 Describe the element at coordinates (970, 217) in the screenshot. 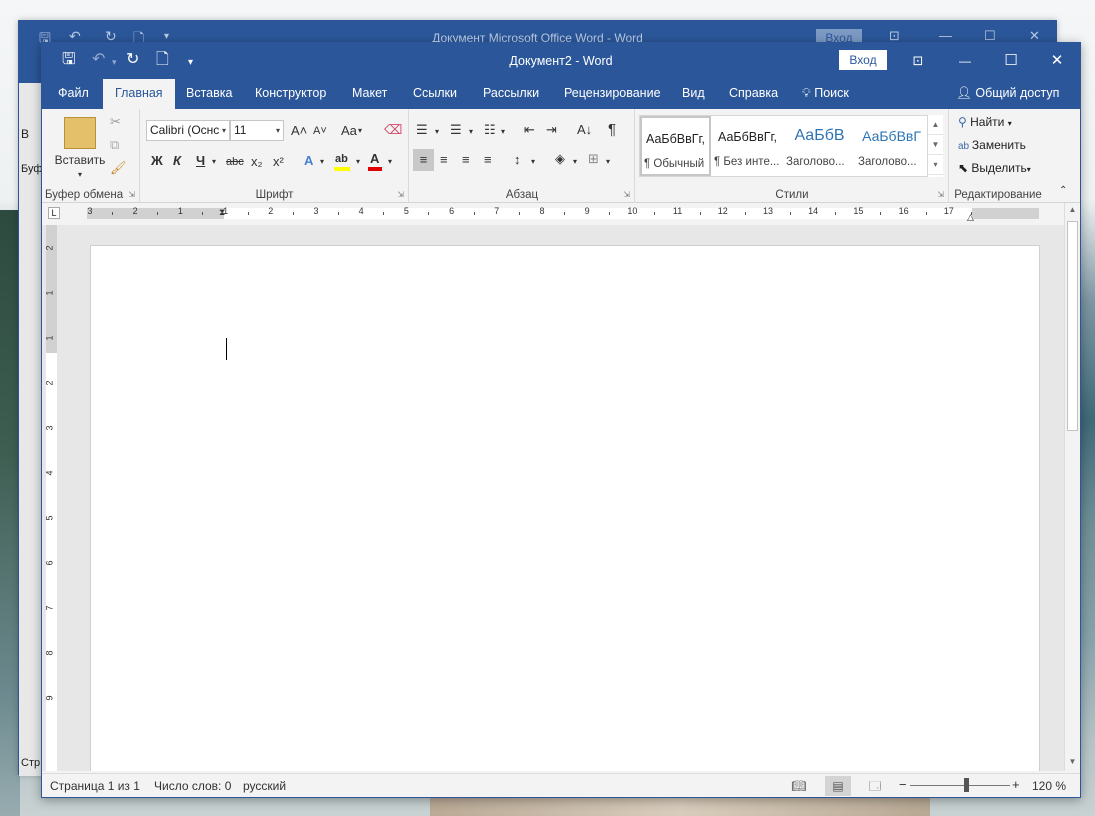

I see `right-indent-marker-icon: △` at that location.